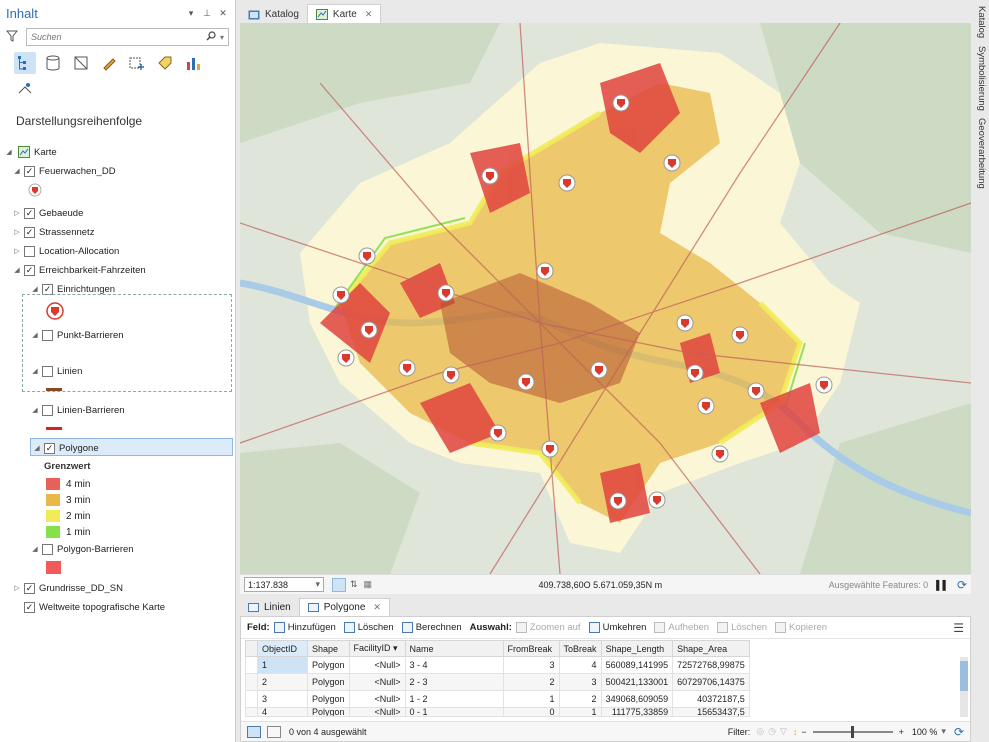 Image resolution: width=989 pixels, height=742 pixels. Describe the element at coordinates (25, 63) in the screenshot. I see `drawing-order-icon` at that location.